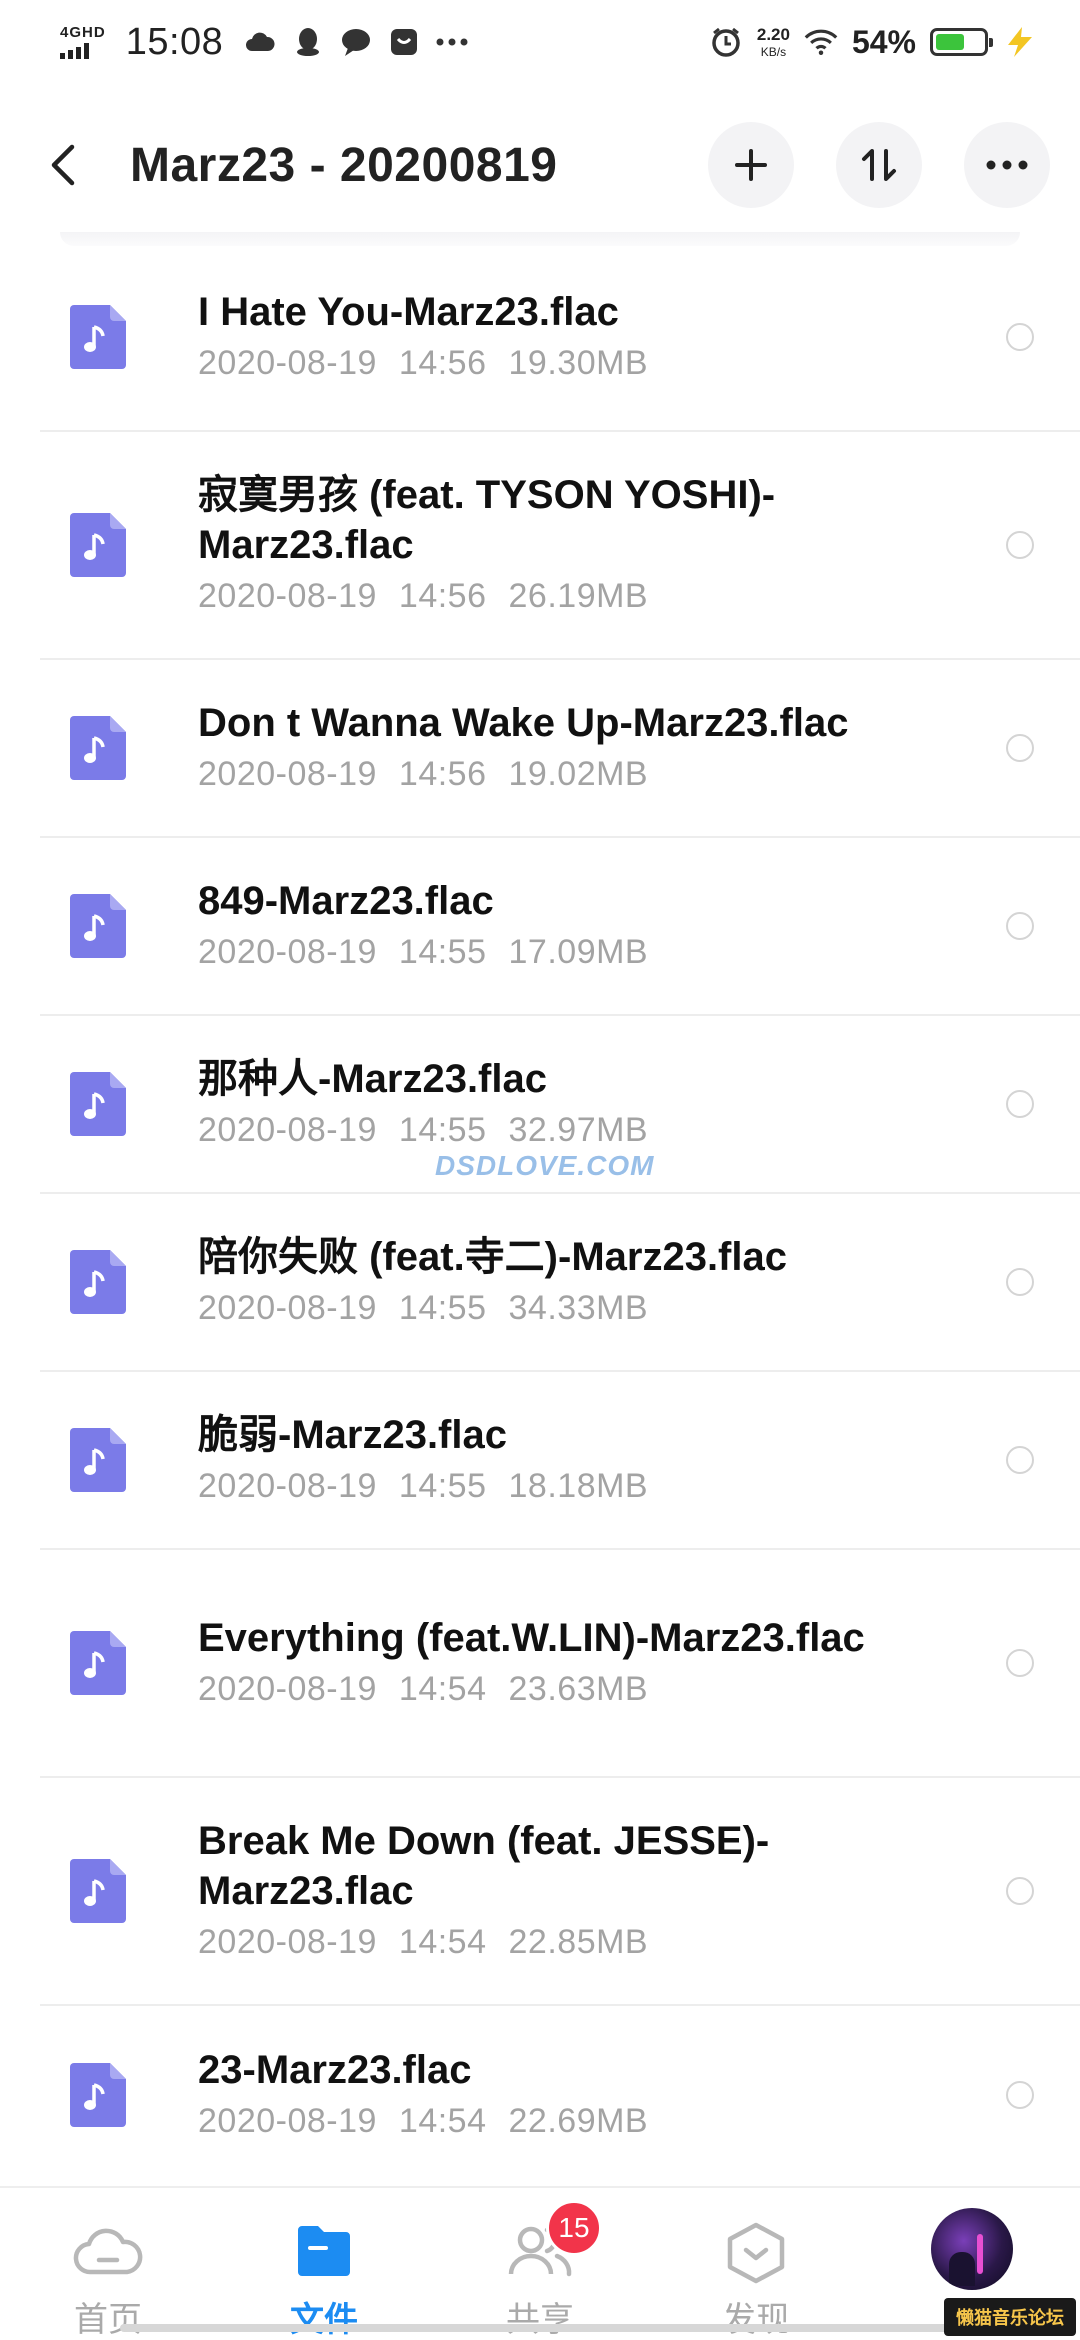  What do you see at coordinates (74, 51) in the screenshot?
I see `signal-bars-icon` at bounding box center [74, 51].